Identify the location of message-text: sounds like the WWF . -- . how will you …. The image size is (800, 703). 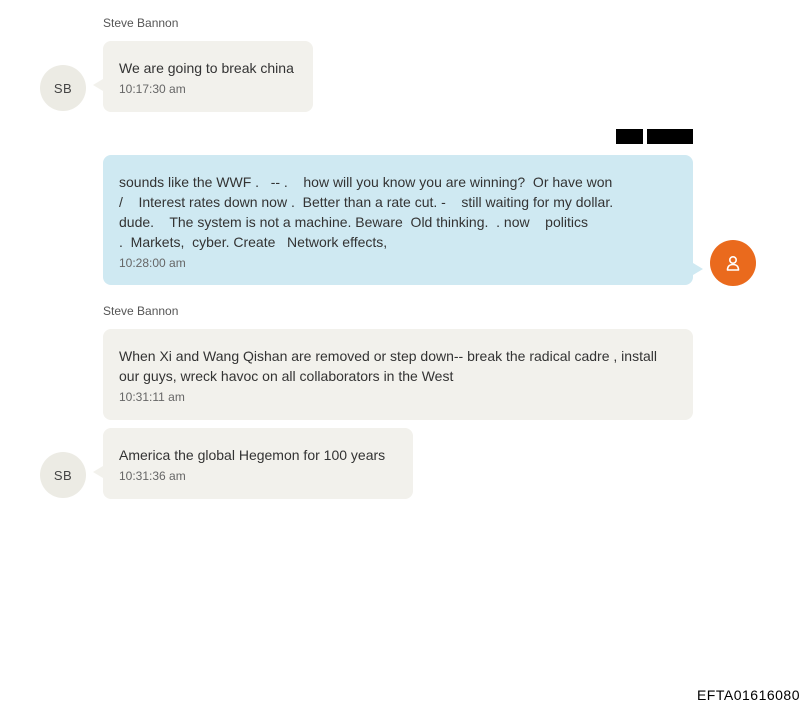
(366, 212).